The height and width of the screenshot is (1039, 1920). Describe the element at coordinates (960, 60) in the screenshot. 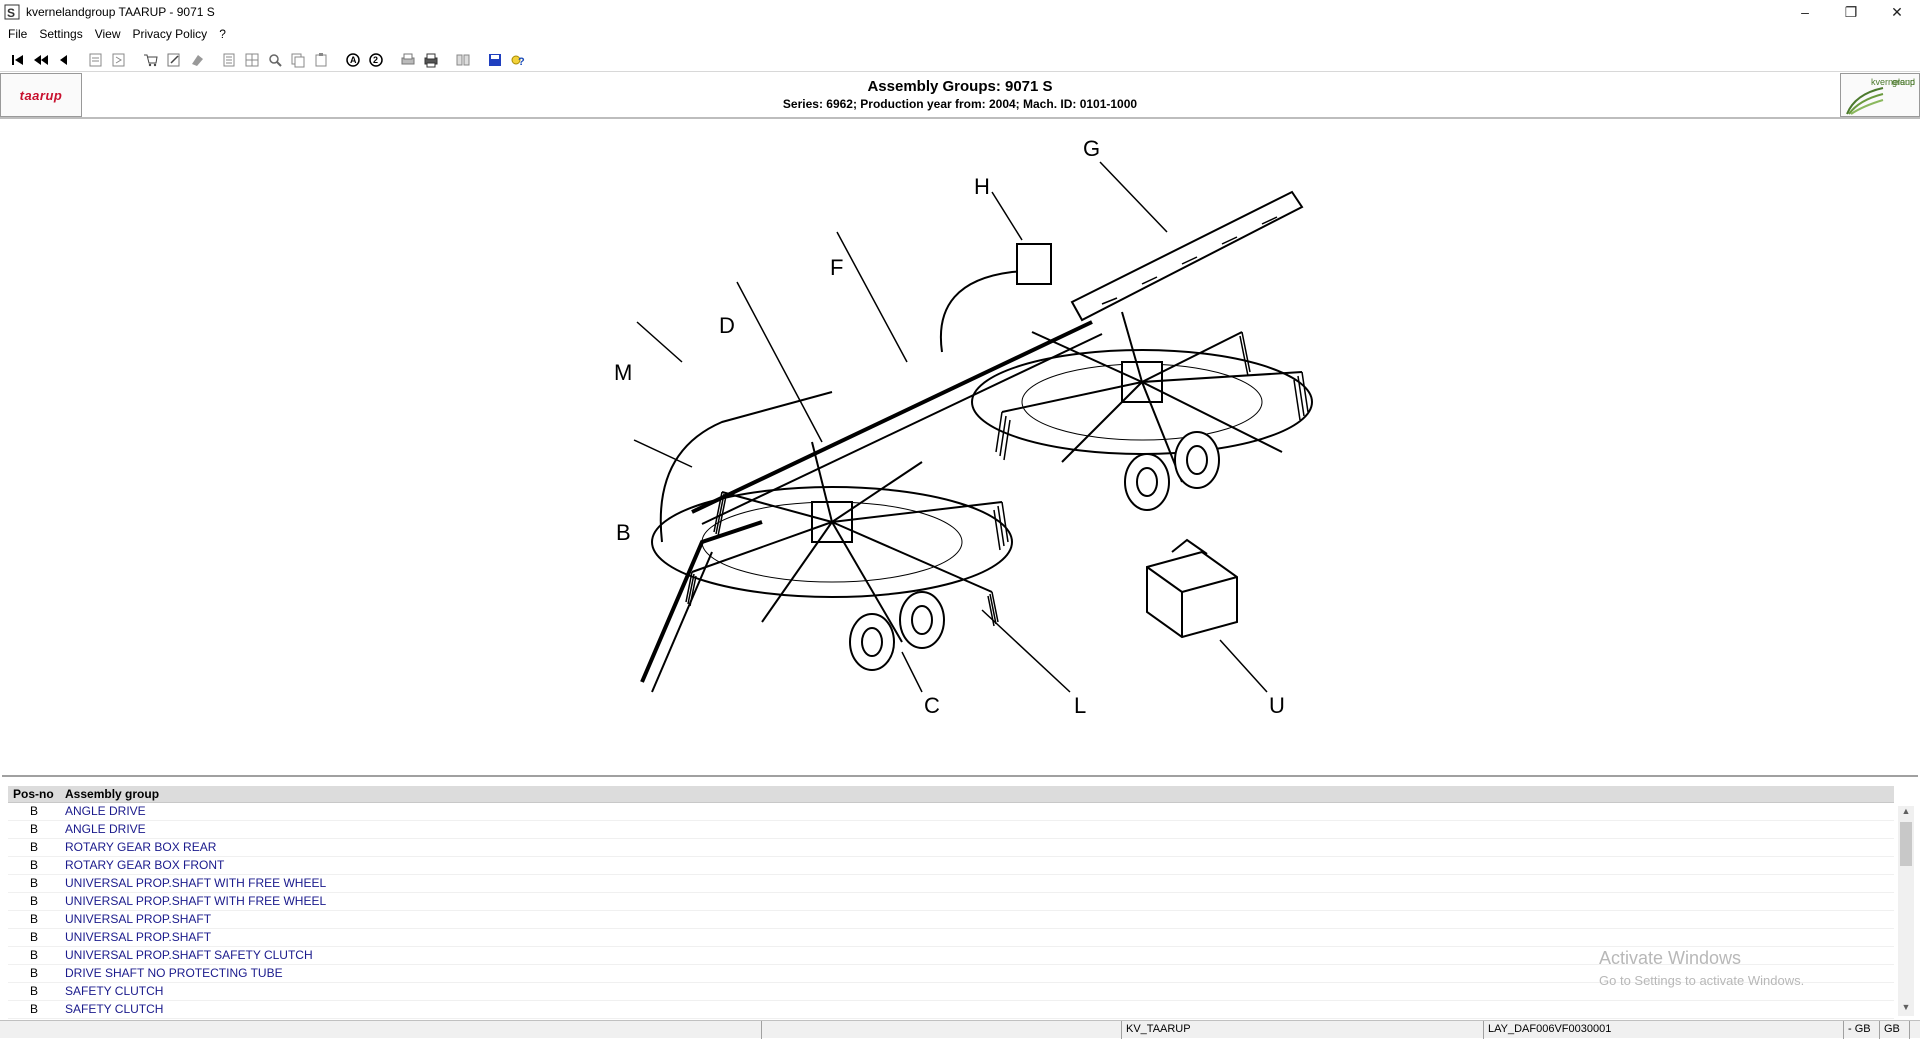

I see `toolbar: A 2 ?` at that location.